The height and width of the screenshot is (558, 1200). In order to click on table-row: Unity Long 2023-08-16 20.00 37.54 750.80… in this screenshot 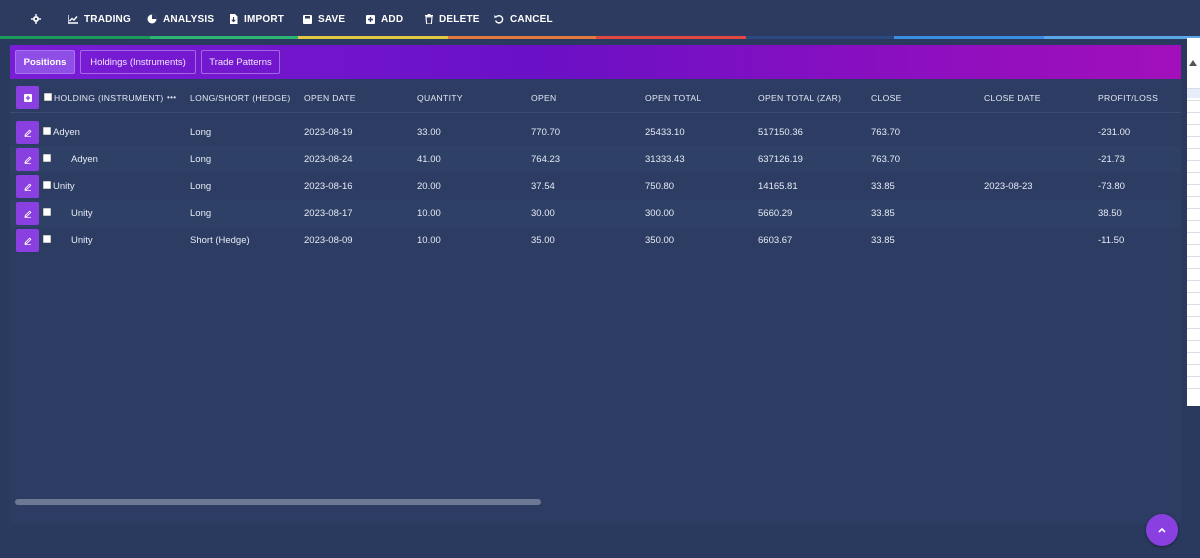, I will do `click(595, 186)`.